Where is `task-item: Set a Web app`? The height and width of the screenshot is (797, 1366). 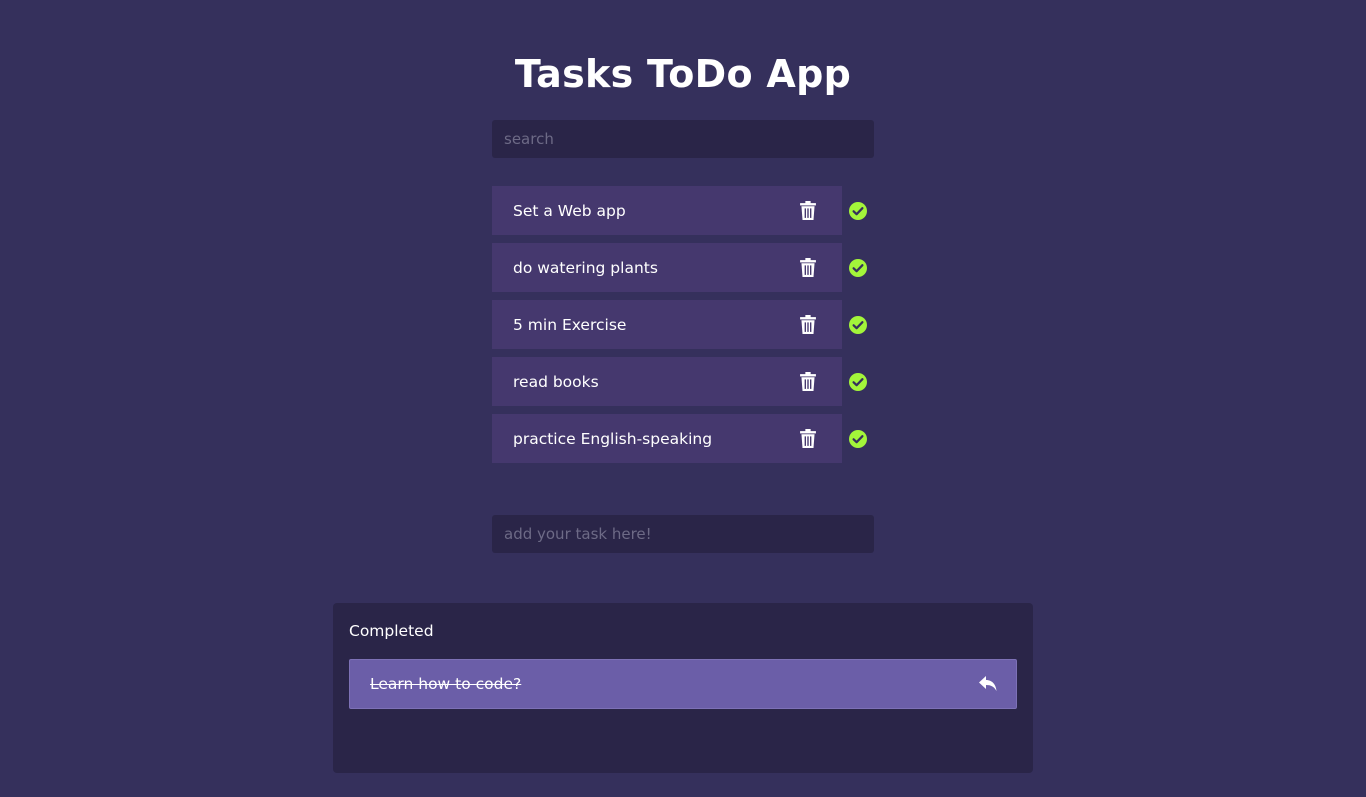 task-item: Set a Web app is located at coordinates (667, 210).